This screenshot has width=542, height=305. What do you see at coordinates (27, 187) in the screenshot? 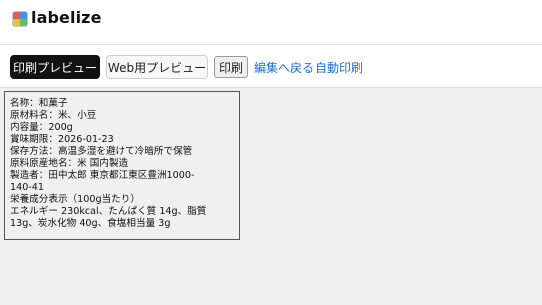
I see `label-line-manufacturer-cont: 140-41` at bounding box center [27, 187].